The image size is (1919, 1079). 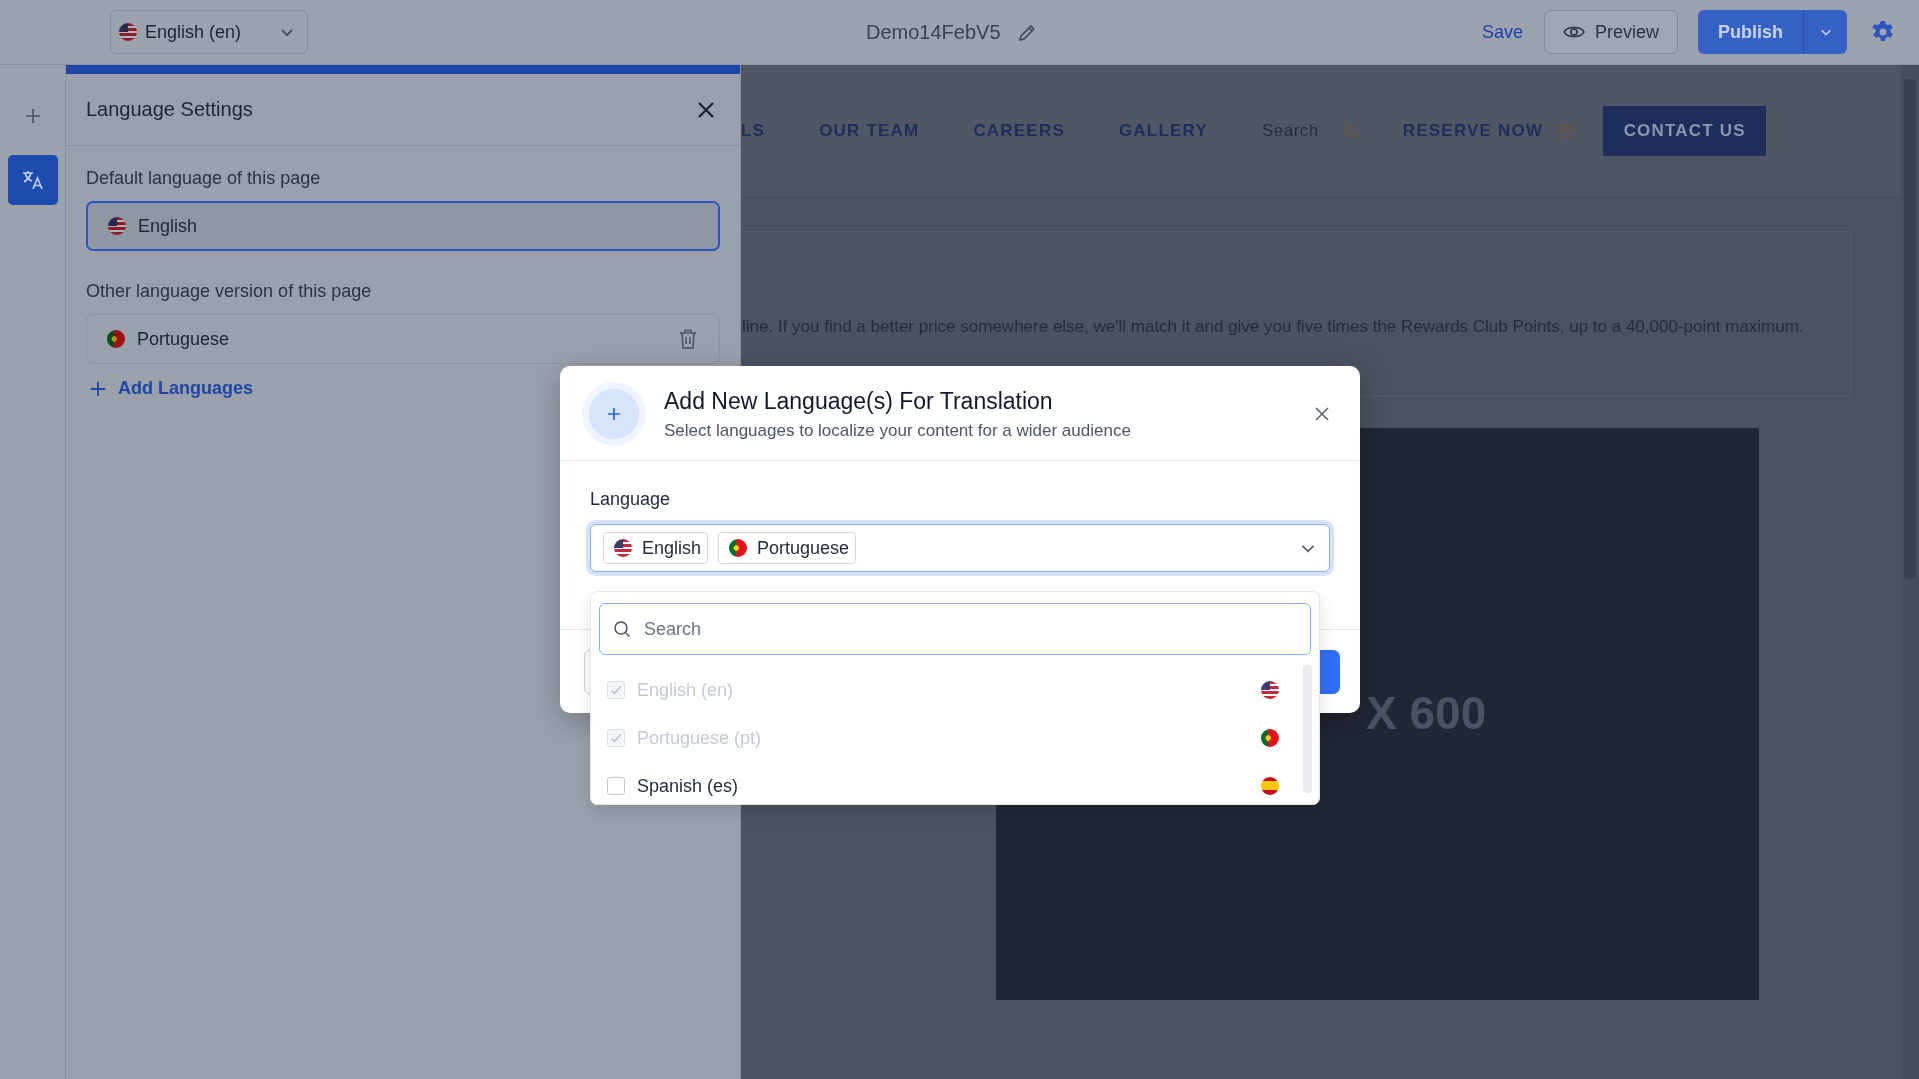 I want to click on option-label: Spanish (es), so click(x=688, y=786).